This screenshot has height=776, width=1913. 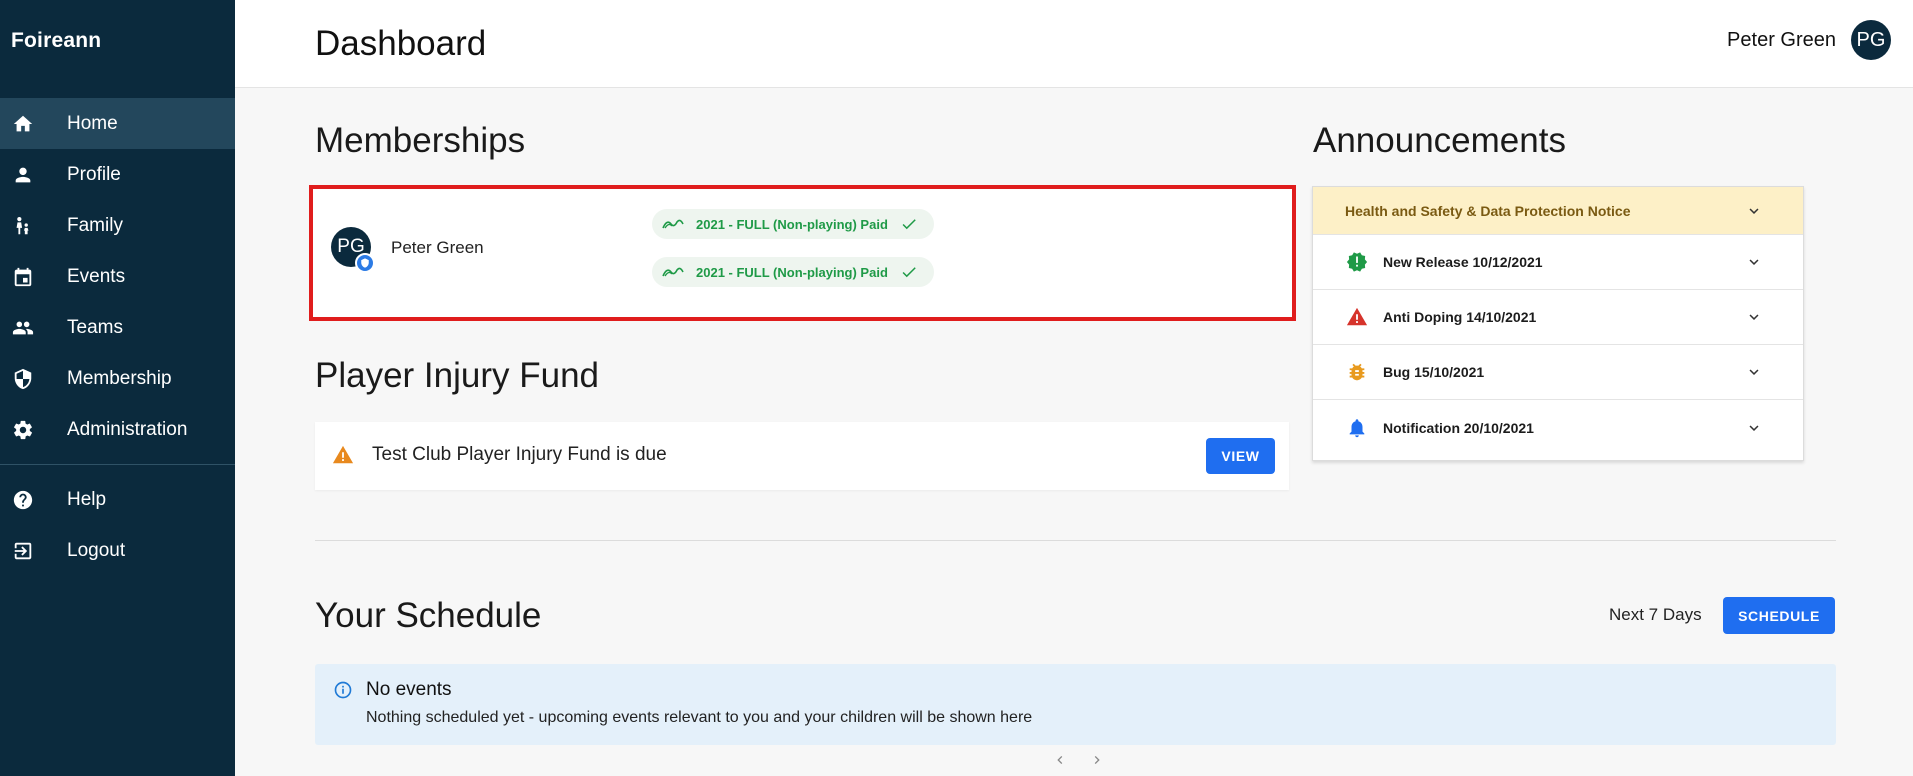 What do you see at coordinates (117, 41) in the screenshot?
I see `brand-logo-text: Foireann` at bounding box center [117, 41].